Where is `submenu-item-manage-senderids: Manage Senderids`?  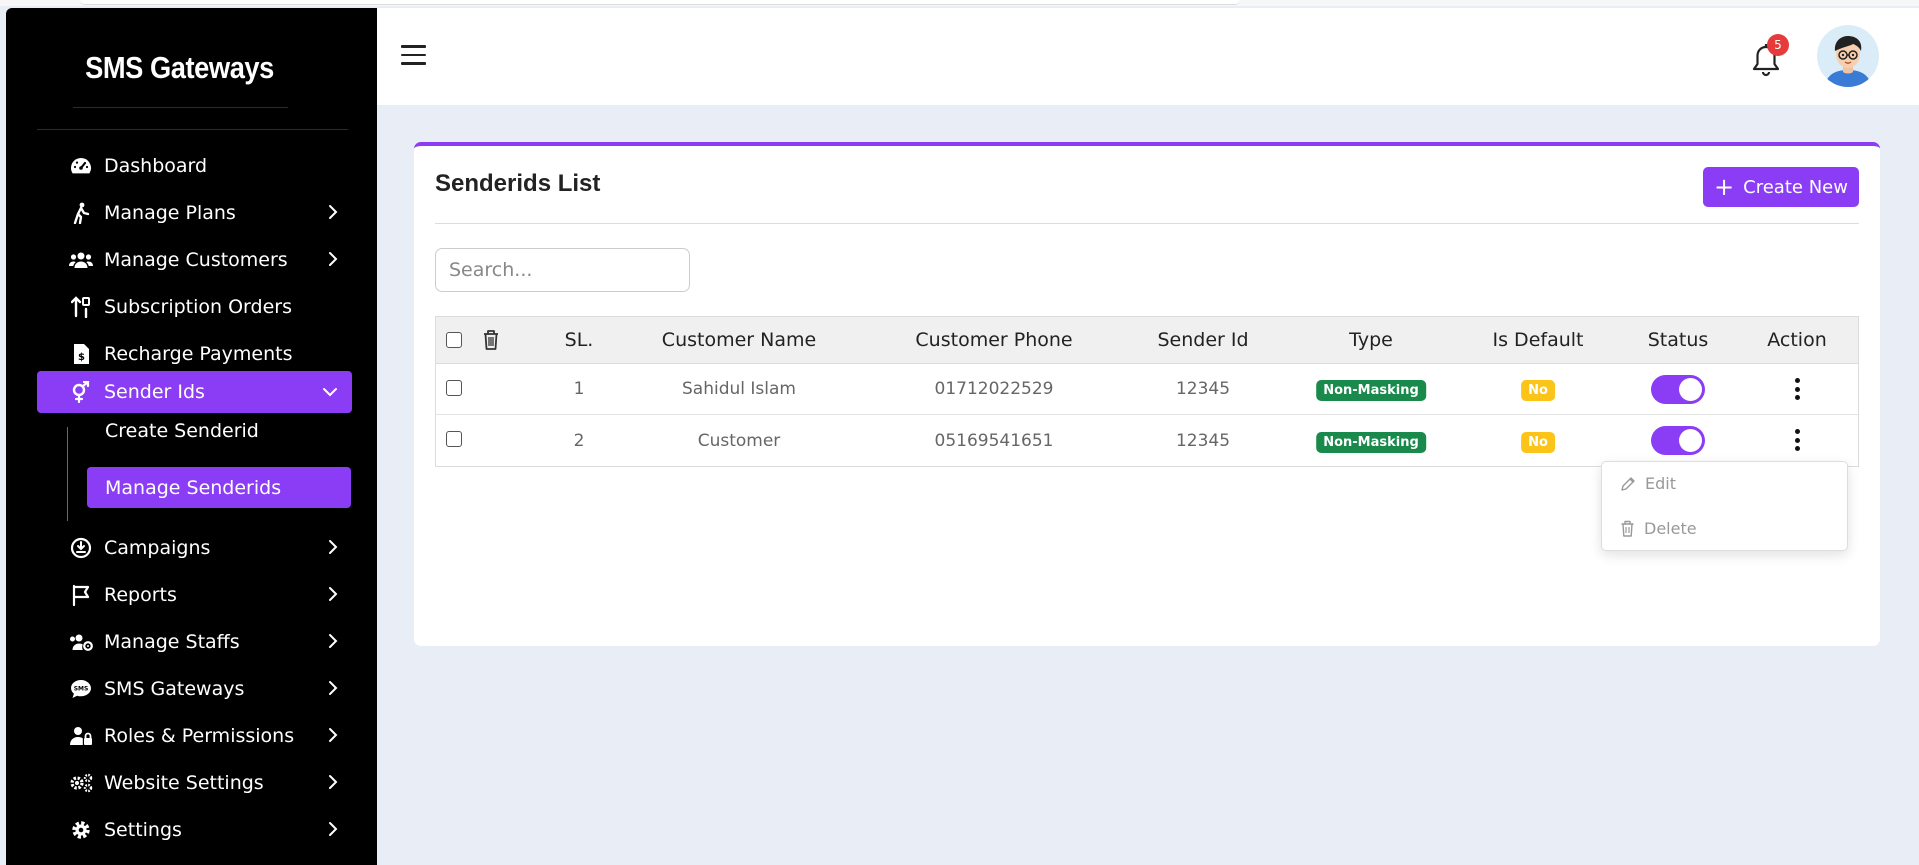
submenu-item-manage-senderids: Manage Senderids is located at coordinates (219, 487).